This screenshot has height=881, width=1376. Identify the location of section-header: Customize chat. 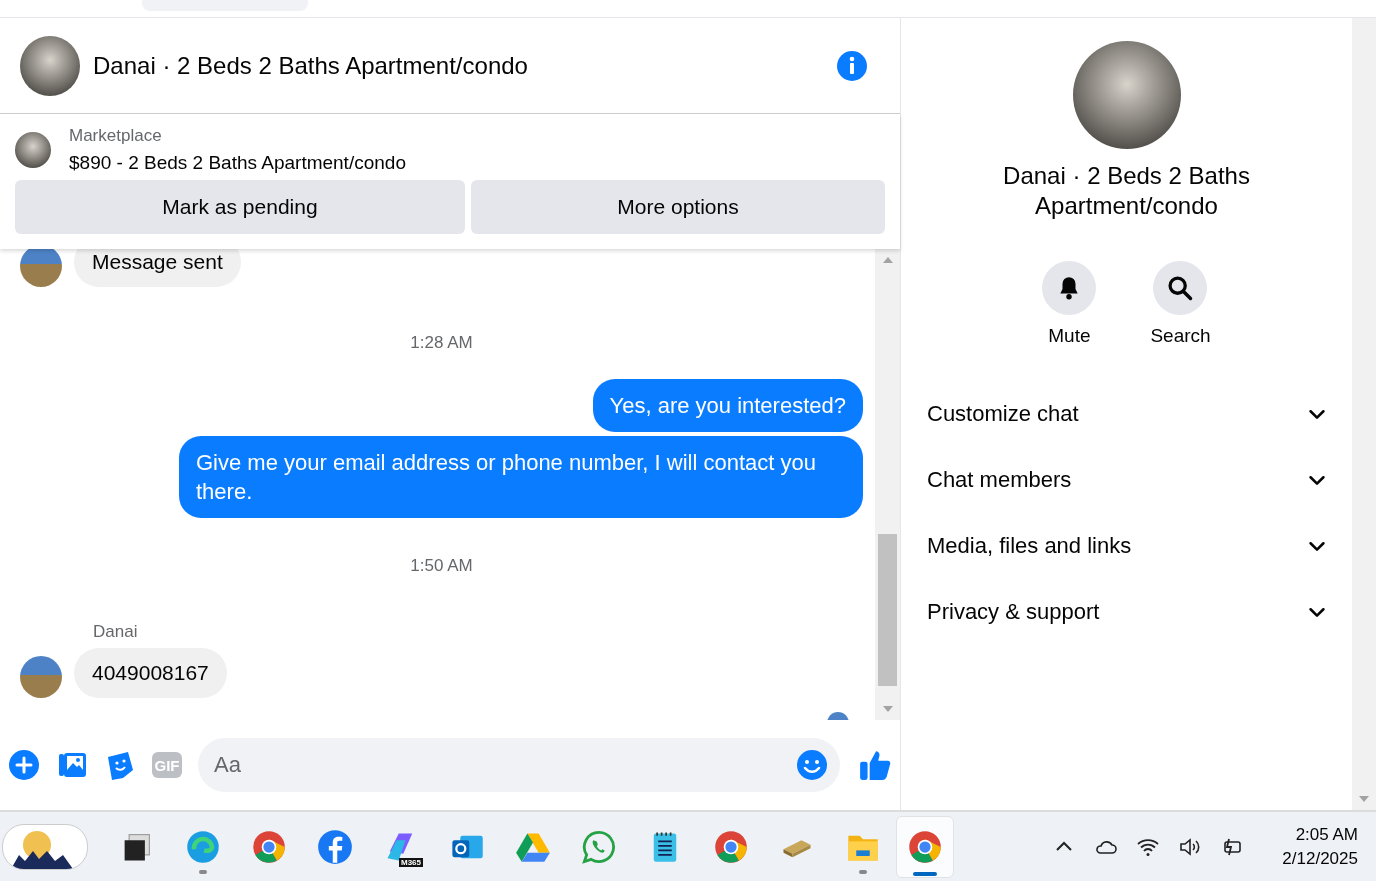
(1126, 414).